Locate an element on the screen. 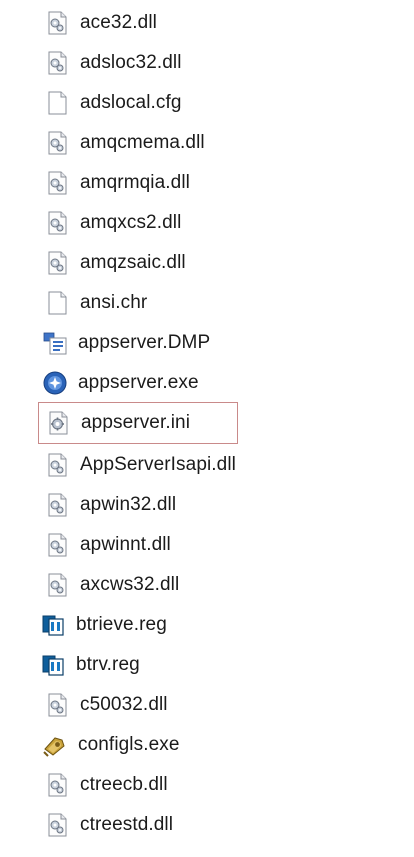  file-name: configls.exe is located at coordinates (129, 744).